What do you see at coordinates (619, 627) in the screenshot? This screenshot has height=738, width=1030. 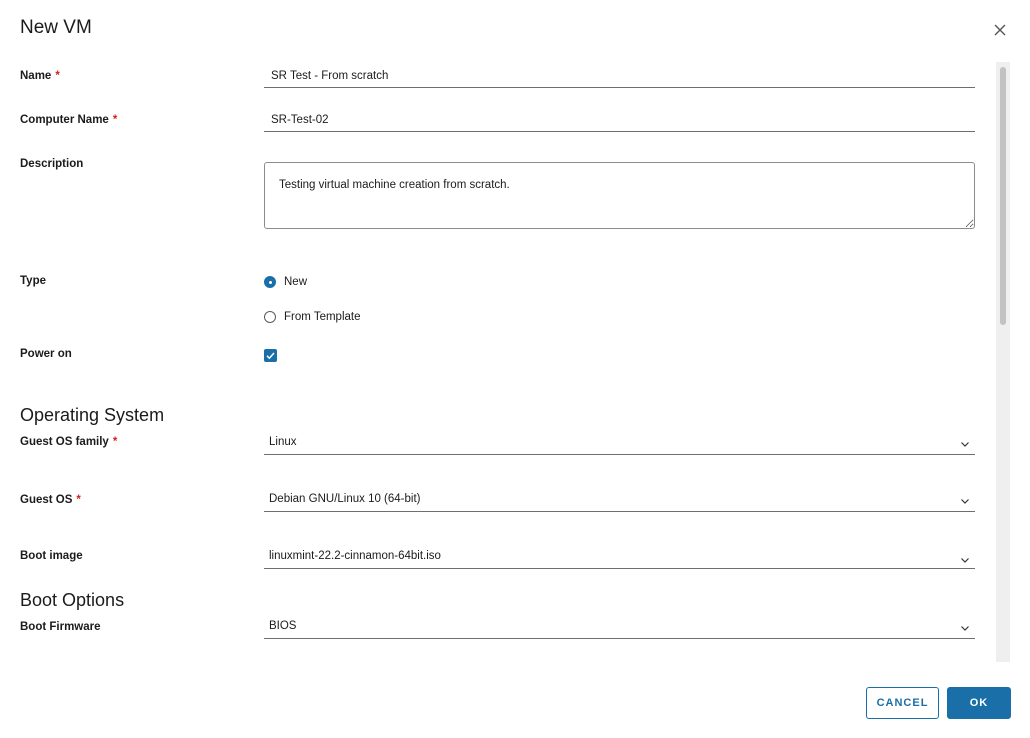 I see `boot-firmware-select: BIOS` at bounding box center [619, 627].